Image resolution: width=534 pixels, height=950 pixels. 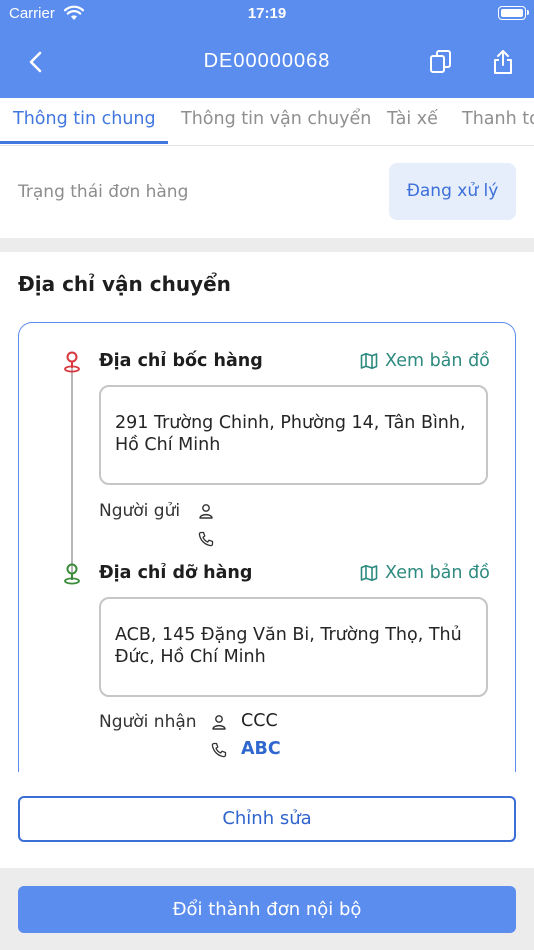 I want to click on clock: 17:19, so click(x=267, y=13).